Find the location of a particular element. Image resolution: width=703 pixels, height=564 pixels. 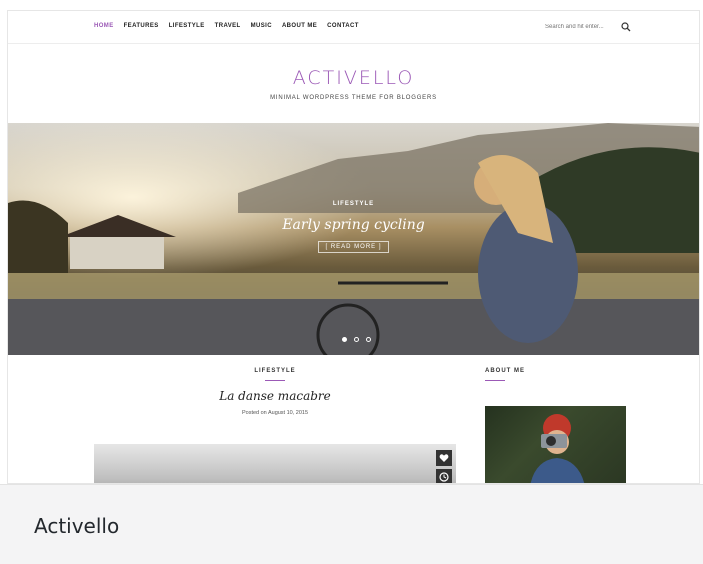

post-divider is located at coordinates (275, 380).